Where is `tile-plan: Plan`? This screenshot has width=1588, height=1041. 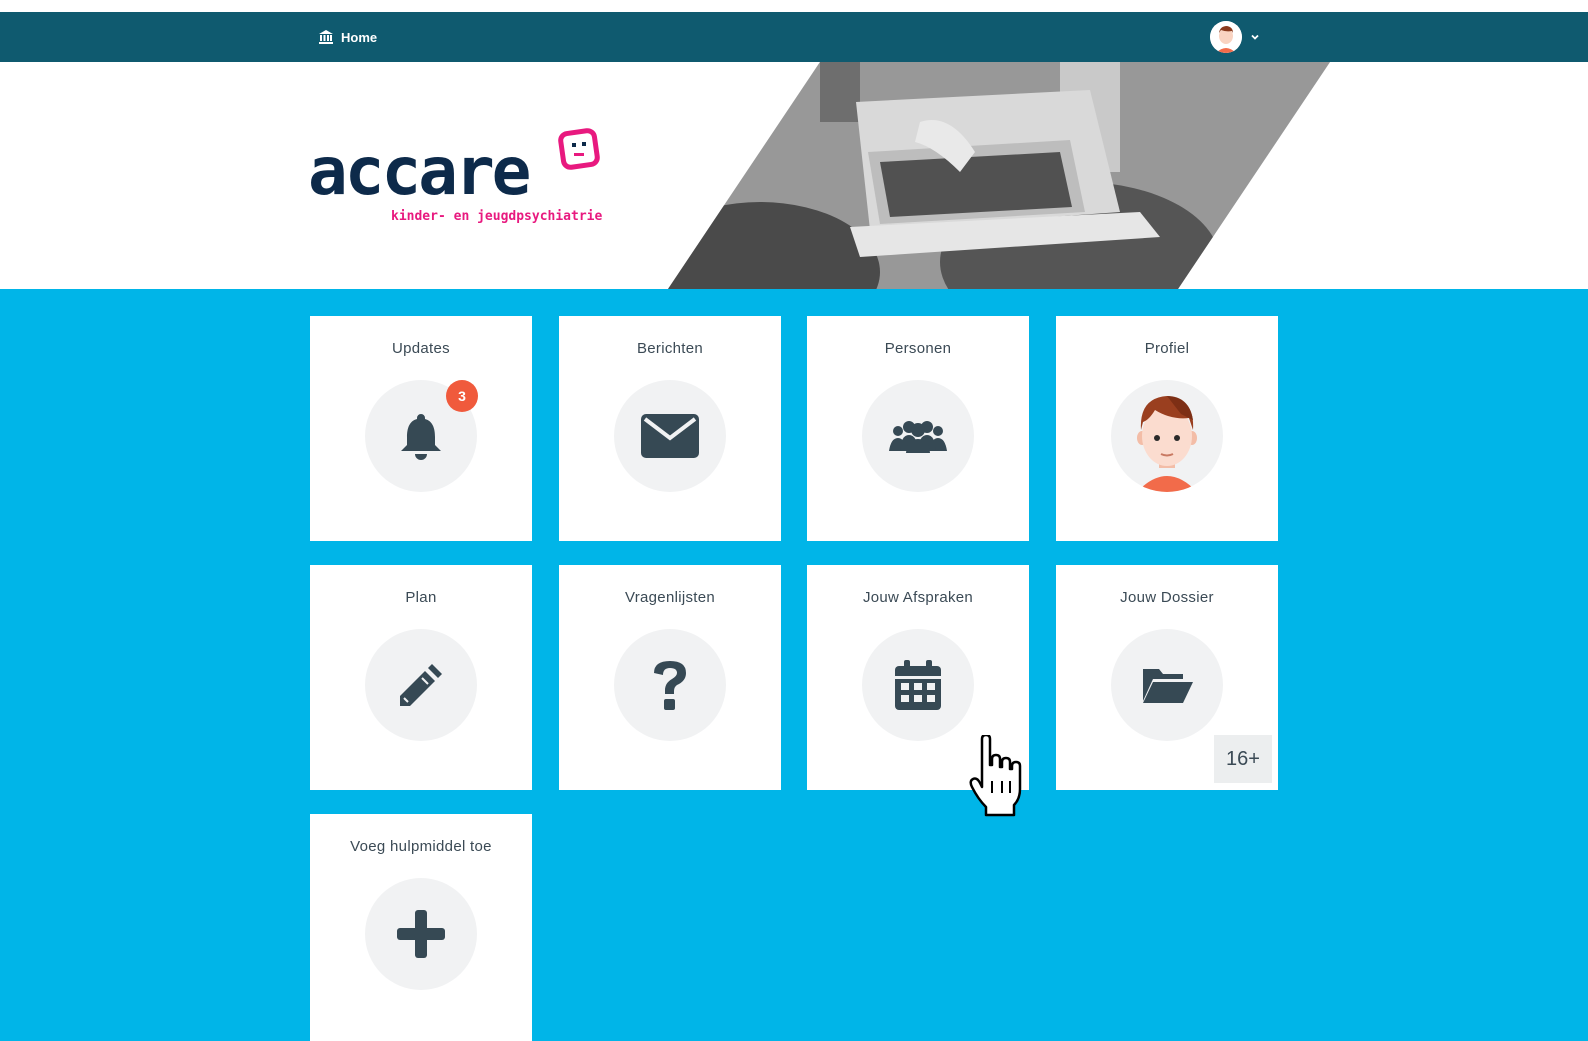 tile-plan: Plan is located at coordinates (421, 677).